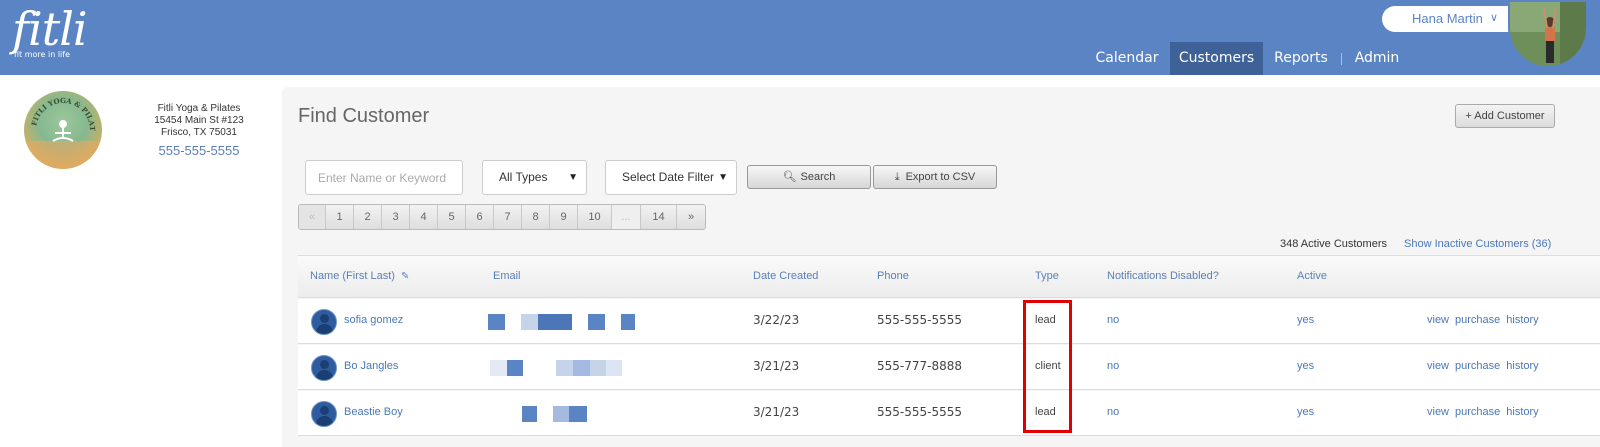  I want to click on page-3: 3, so click(396, 217).